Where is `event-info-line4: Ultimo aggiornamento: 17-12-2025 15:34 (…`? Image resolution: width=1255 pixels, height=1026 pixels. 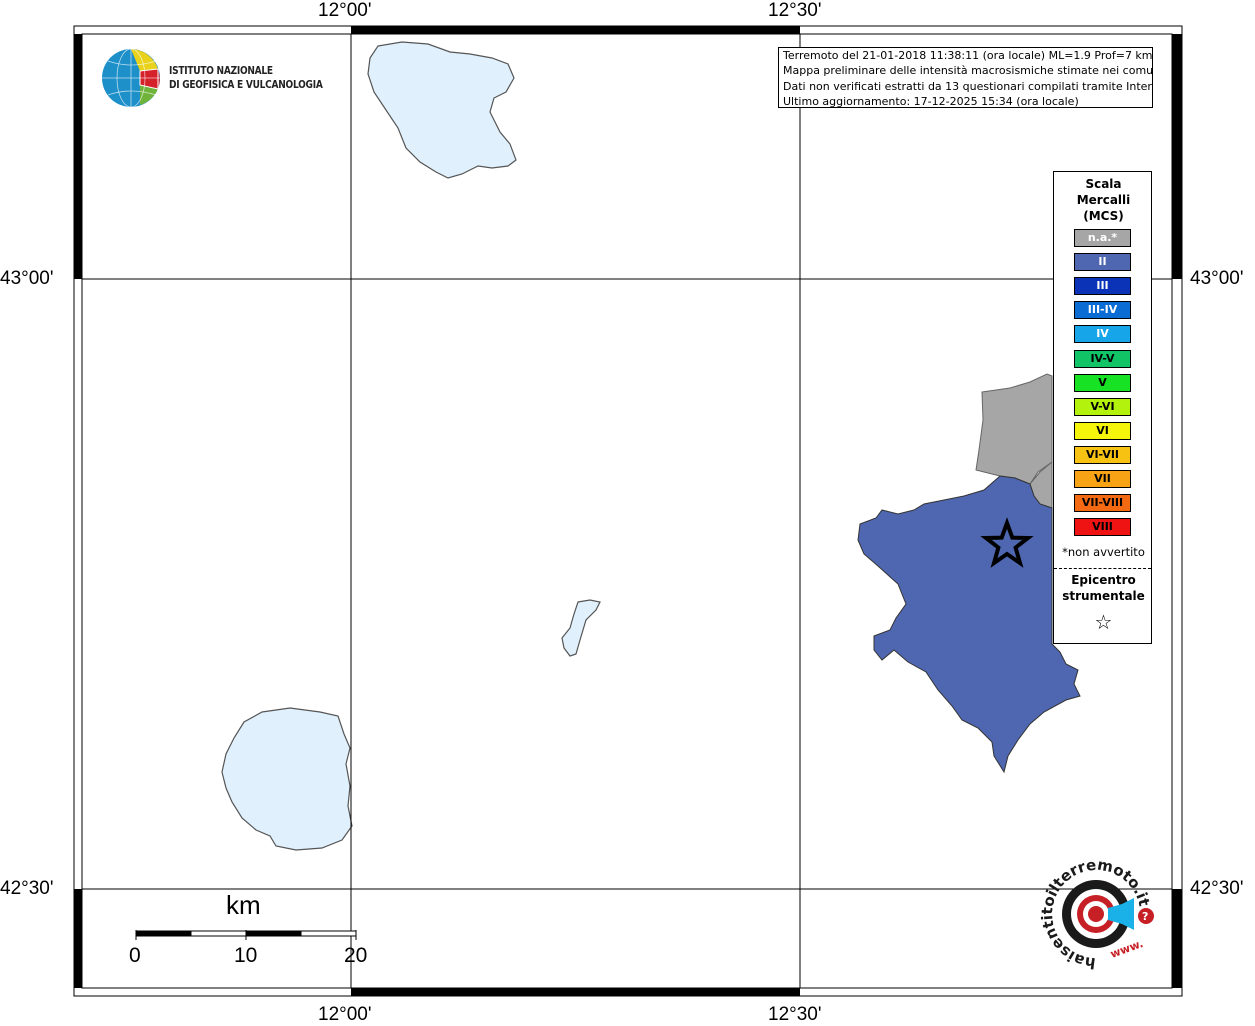
event-info-line4: Ultimo aggiornamento: 17-12-2025 15:34 (… is located at coordinates (931, 101).